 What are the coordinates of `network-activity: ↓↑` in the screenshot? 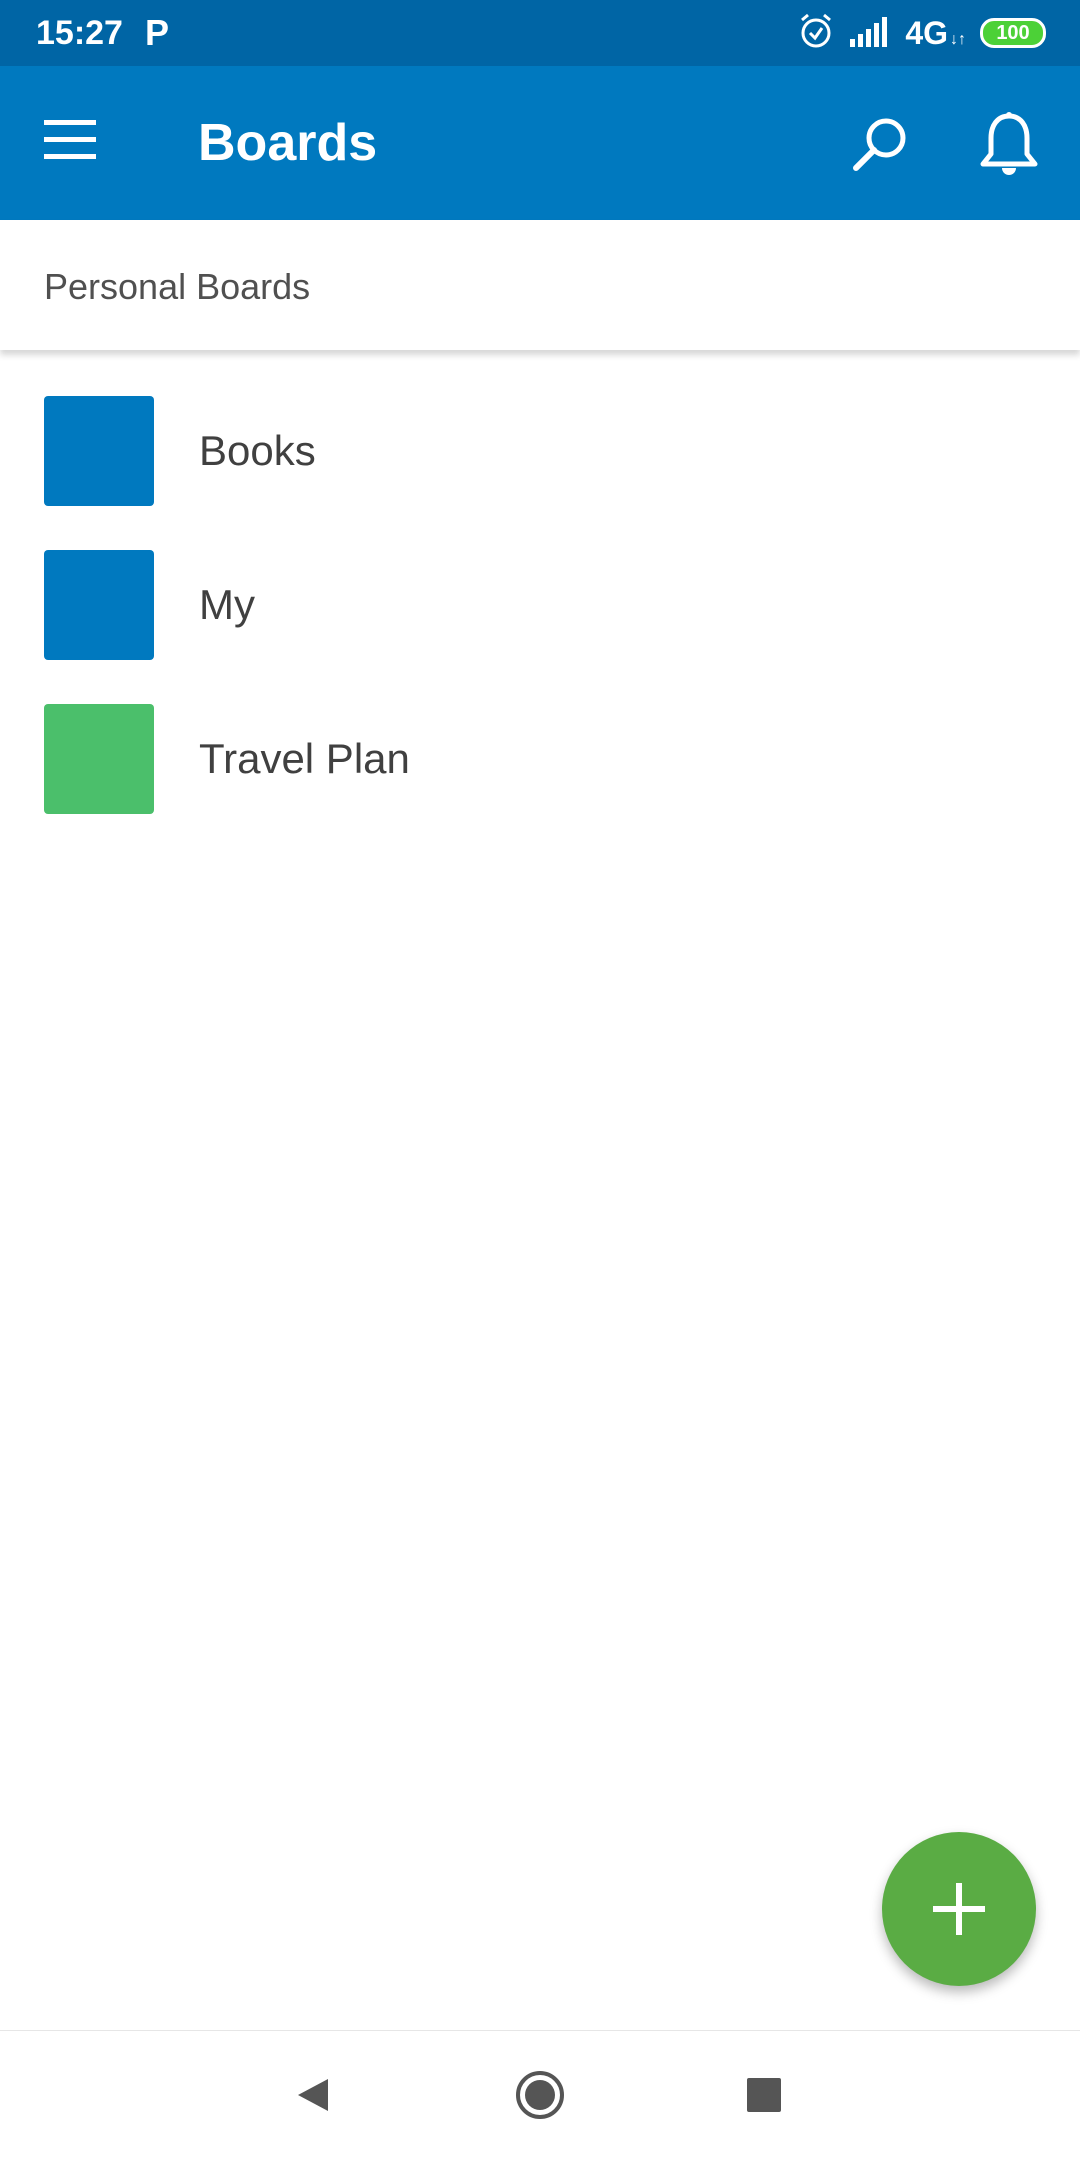 It's located at (958, 39).